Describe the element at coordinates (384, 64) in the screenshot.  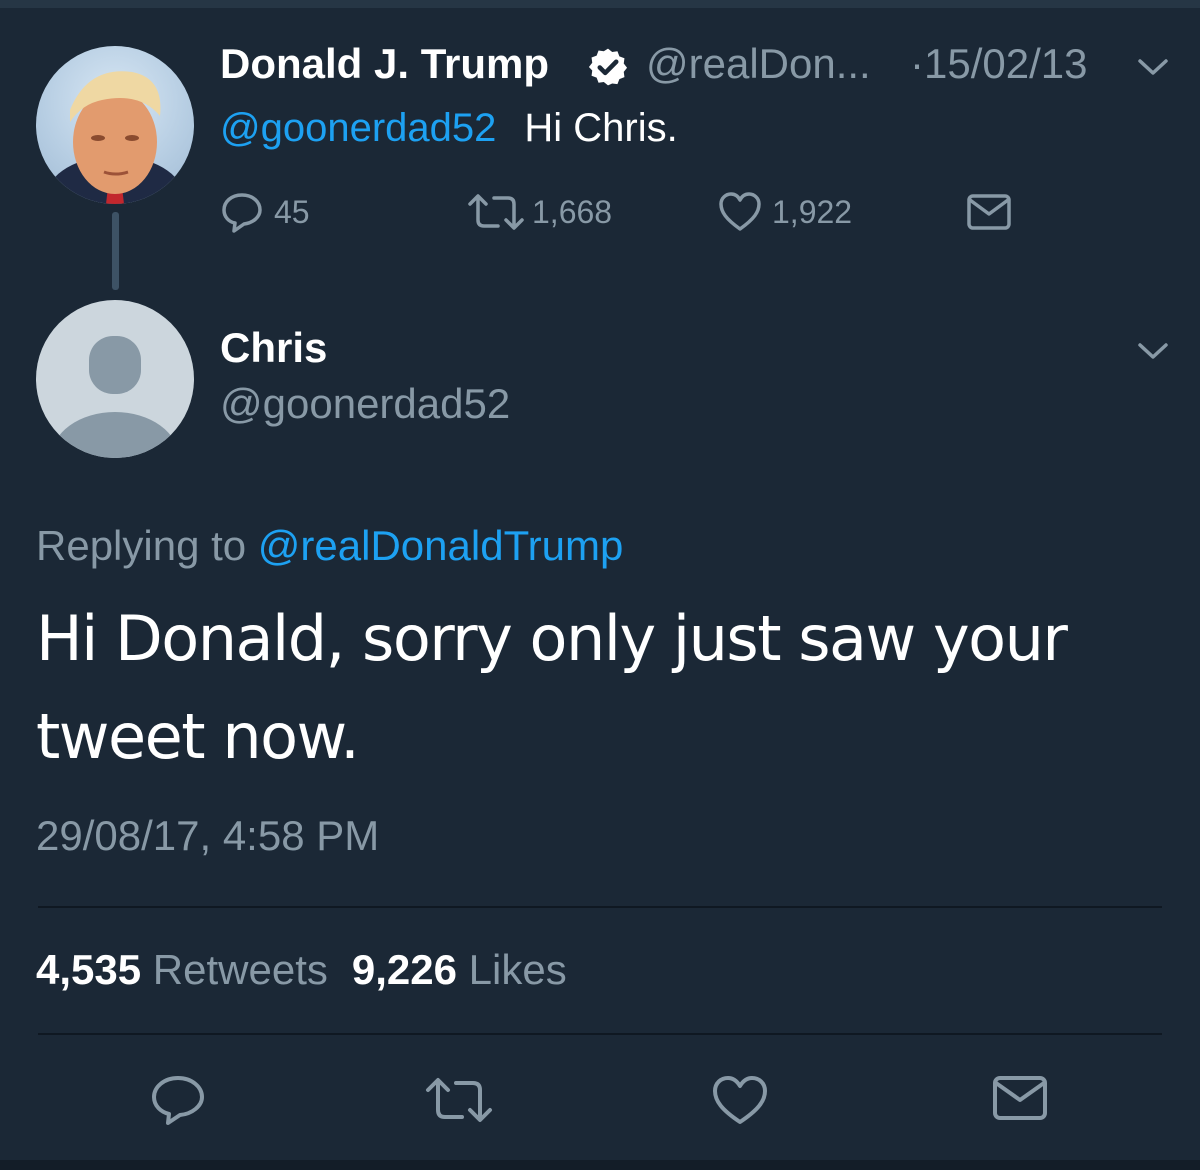
I see `parent-author-name: Donald J. Trump` at that location.